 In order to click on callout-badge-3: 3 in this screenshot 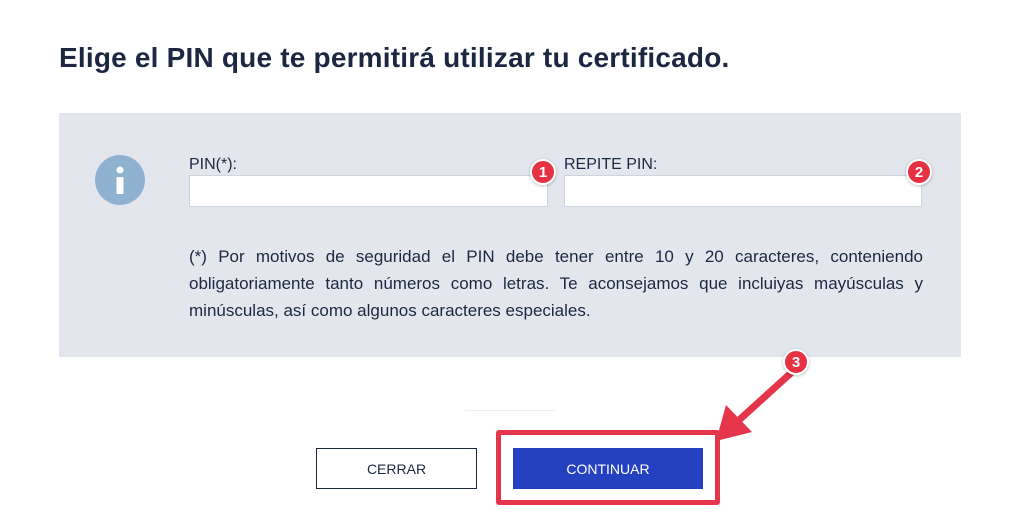, I will do `click(796, 362)`.